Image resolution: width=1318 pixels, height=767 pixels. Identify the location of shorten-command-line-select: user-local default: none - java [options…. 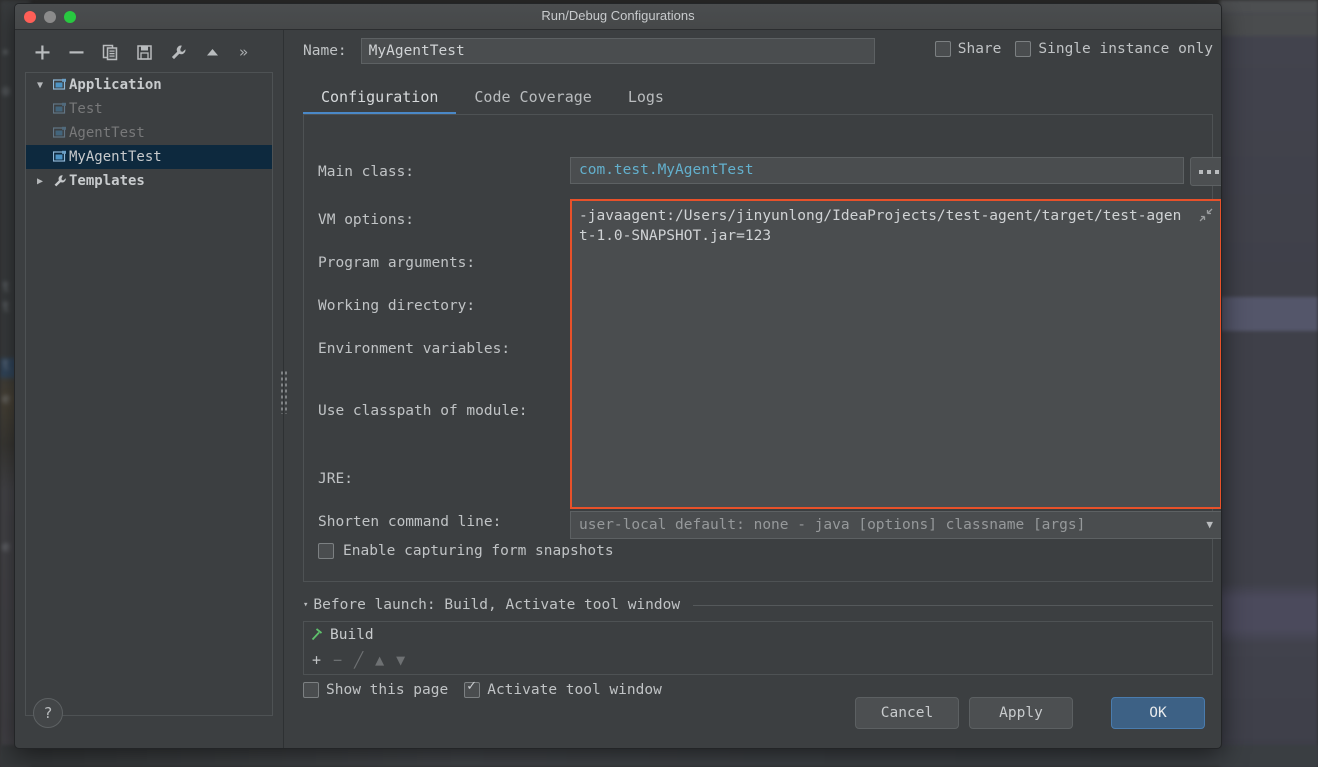
(895, 525).